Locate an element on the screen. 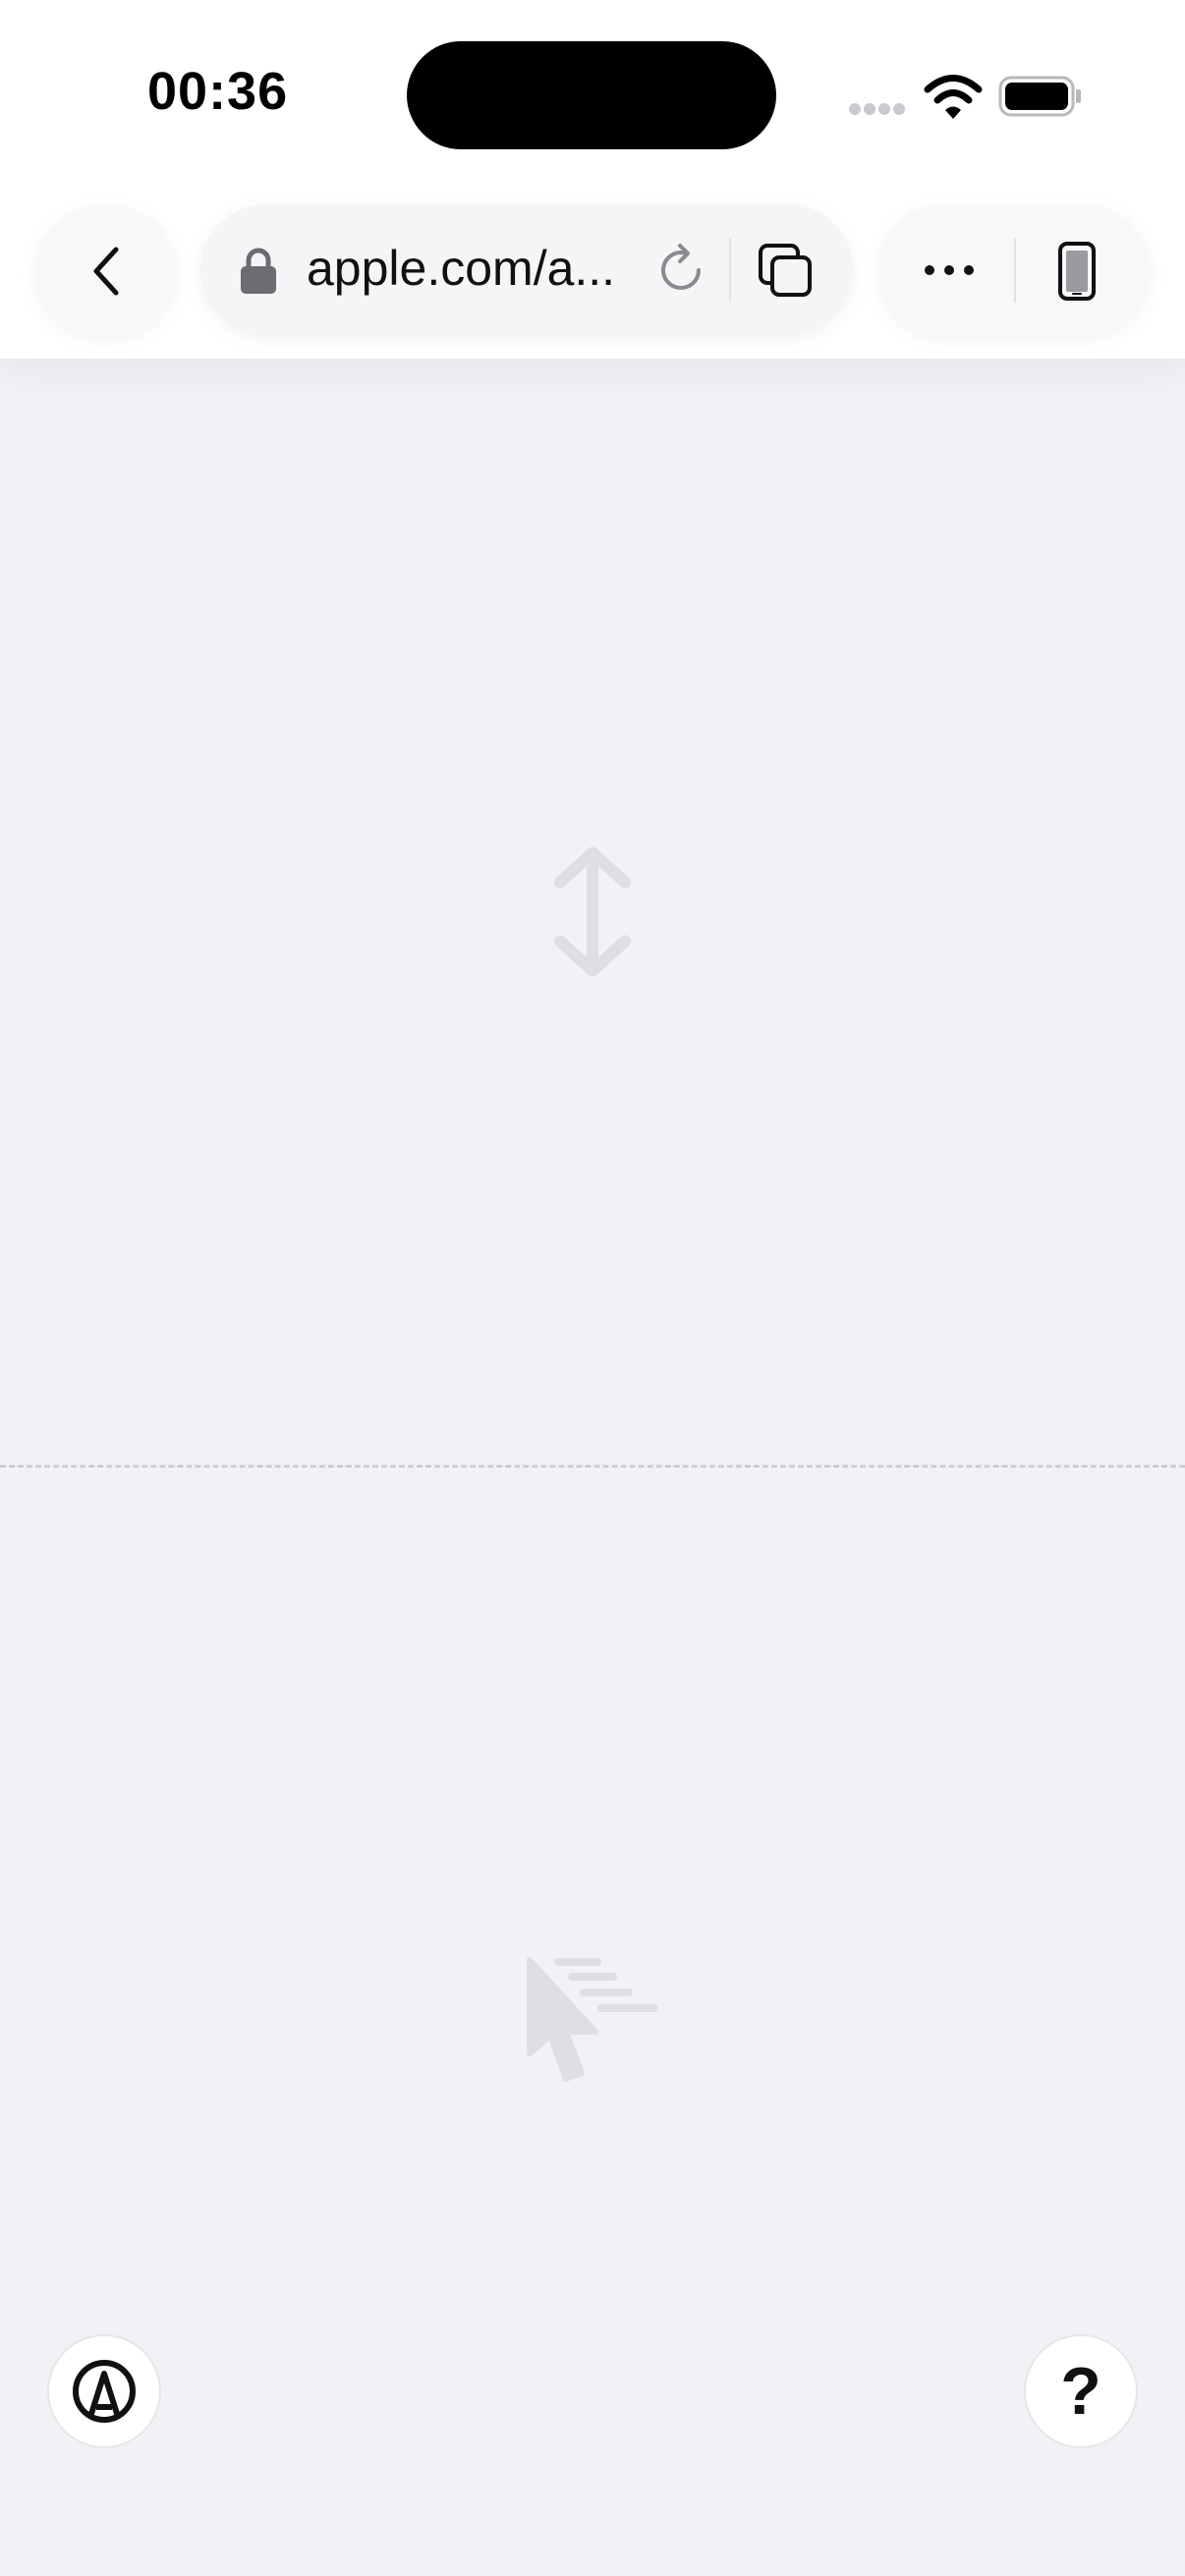  help-label: ? is located at coordinates (1080, 2391).